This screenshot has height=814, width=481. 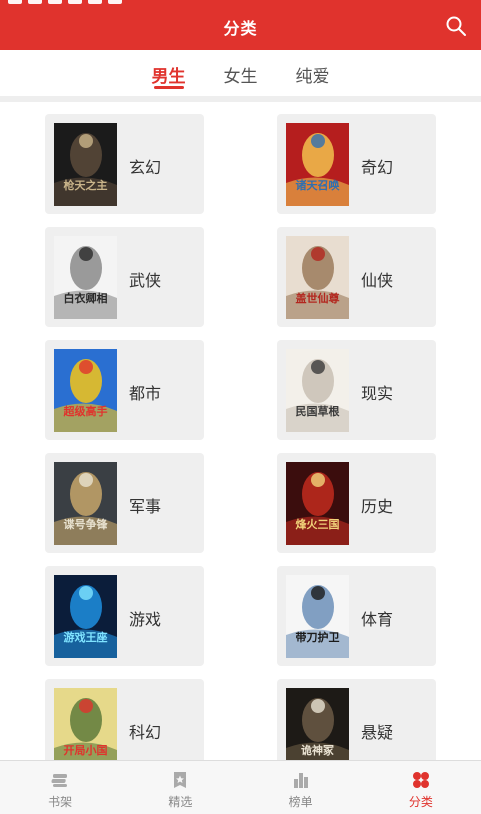 I want to click on book-cover-image: 烽火三国, so click(x=317, y=503).